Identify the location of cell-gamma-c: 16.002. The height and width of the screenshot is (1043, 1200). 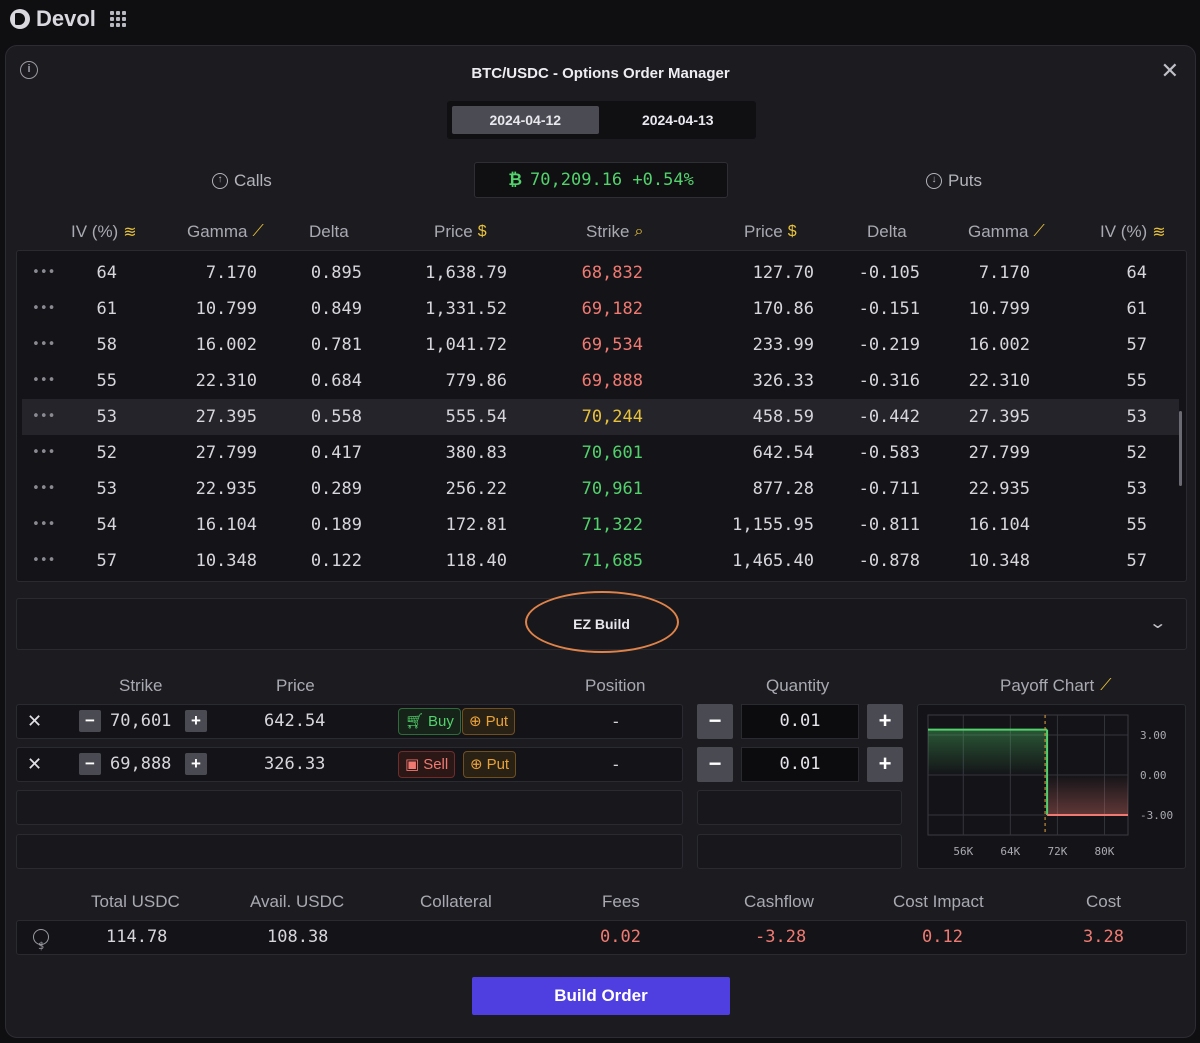
(226, 345).